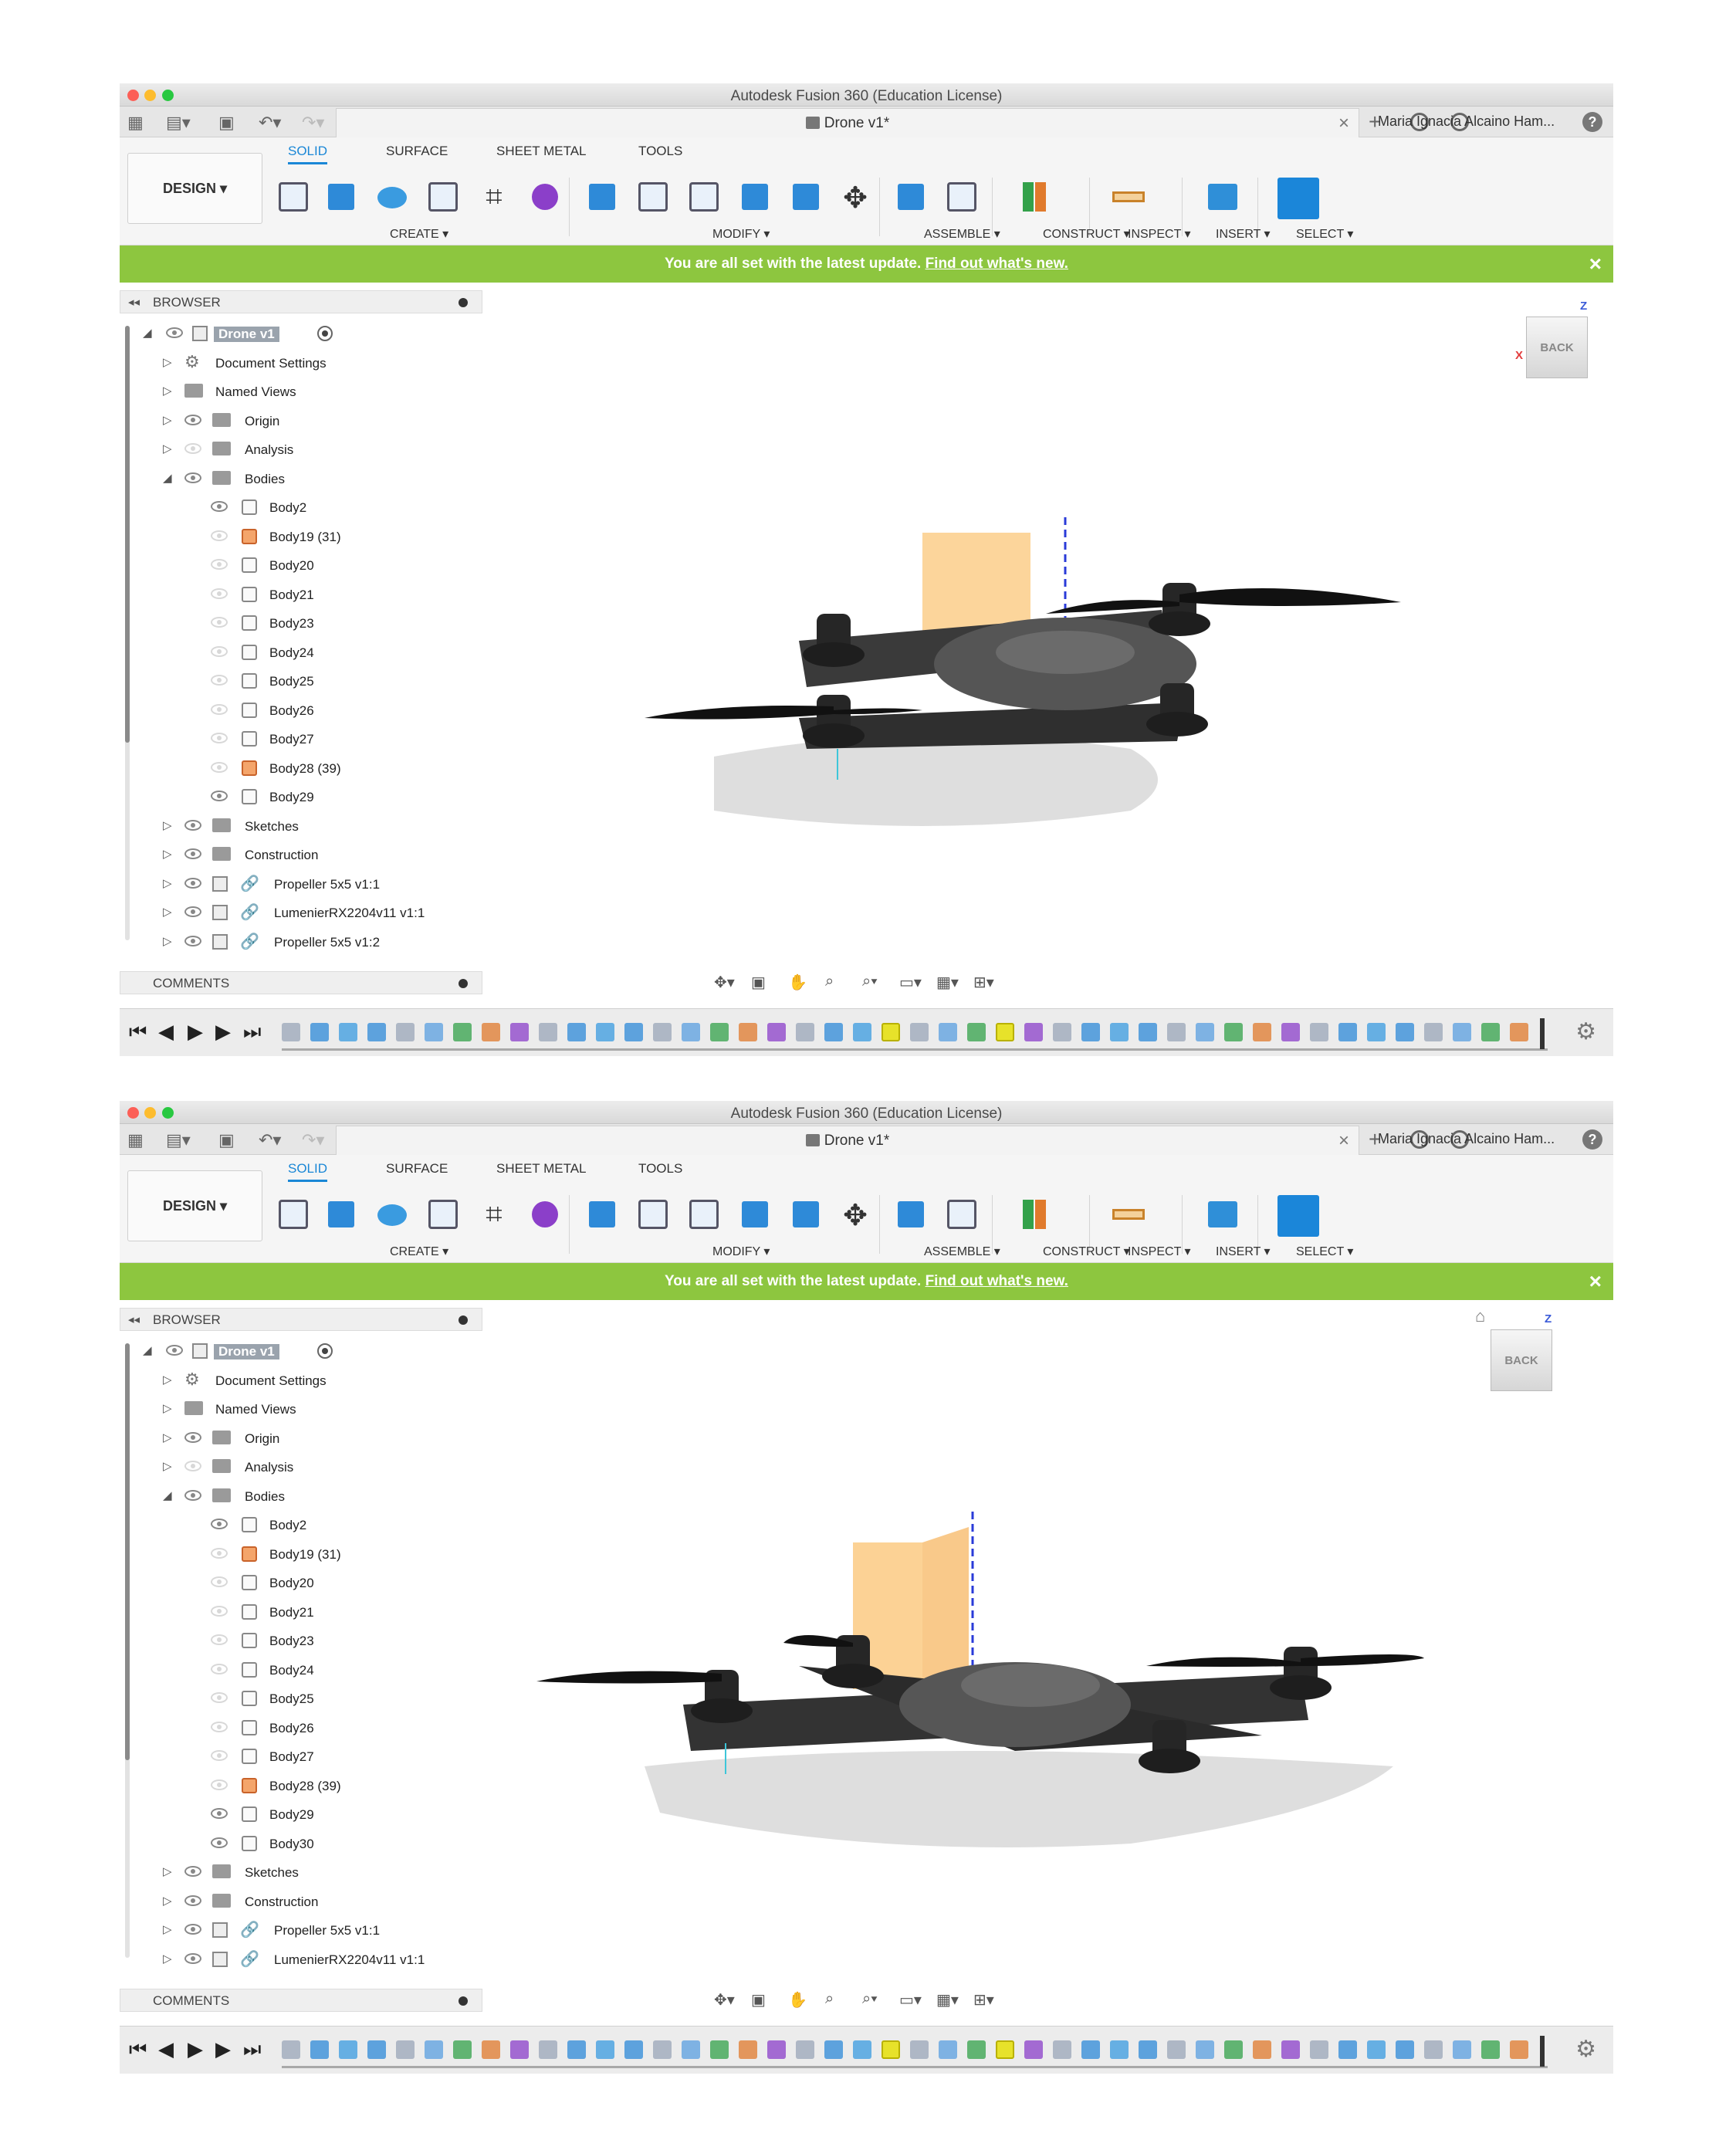 Image resolution: width=1736 pixels, height=2140 pixels. What do you see at coordinates (334, 537) in the screenshot?
I see `tree-body: Body19 (31)` at bounding box center [334, 537].